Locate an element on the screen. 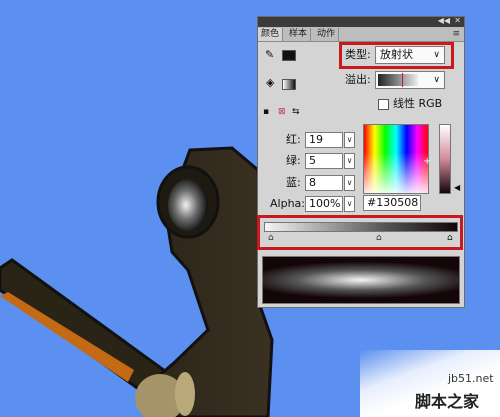 Image resolution: width=500 pixels, height=417 pixels. highlight-type-box is located at coordinates (396, 55).